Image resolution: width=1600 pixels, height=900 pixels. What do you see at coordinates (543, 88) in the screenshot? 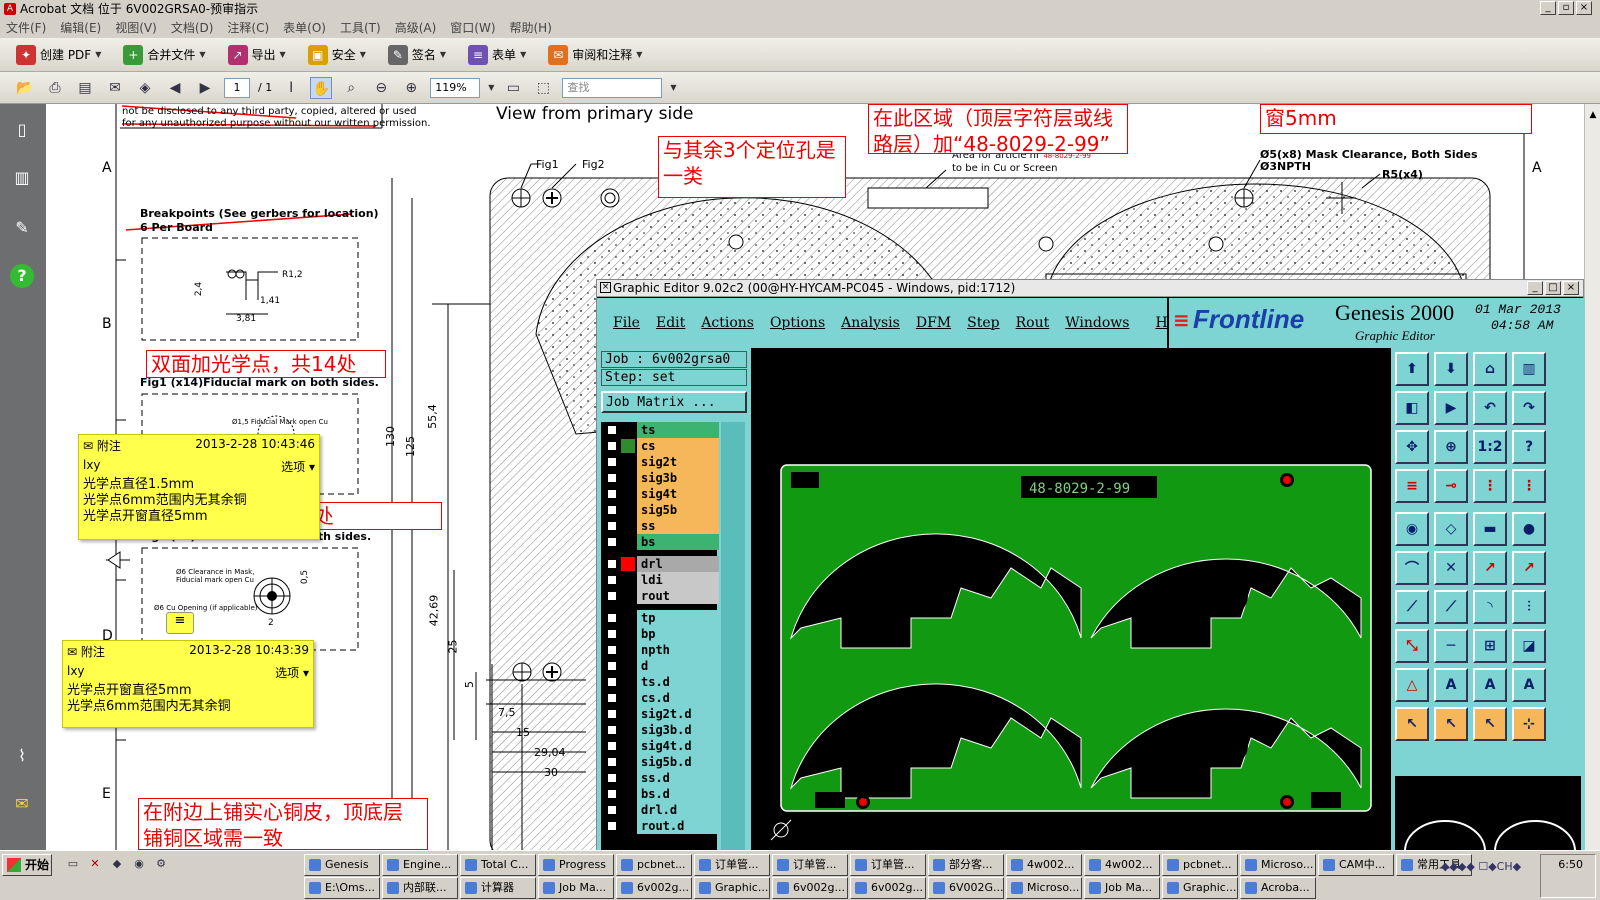
I see `fit-width-icon: ⬚` at bounding box center [543, 88].